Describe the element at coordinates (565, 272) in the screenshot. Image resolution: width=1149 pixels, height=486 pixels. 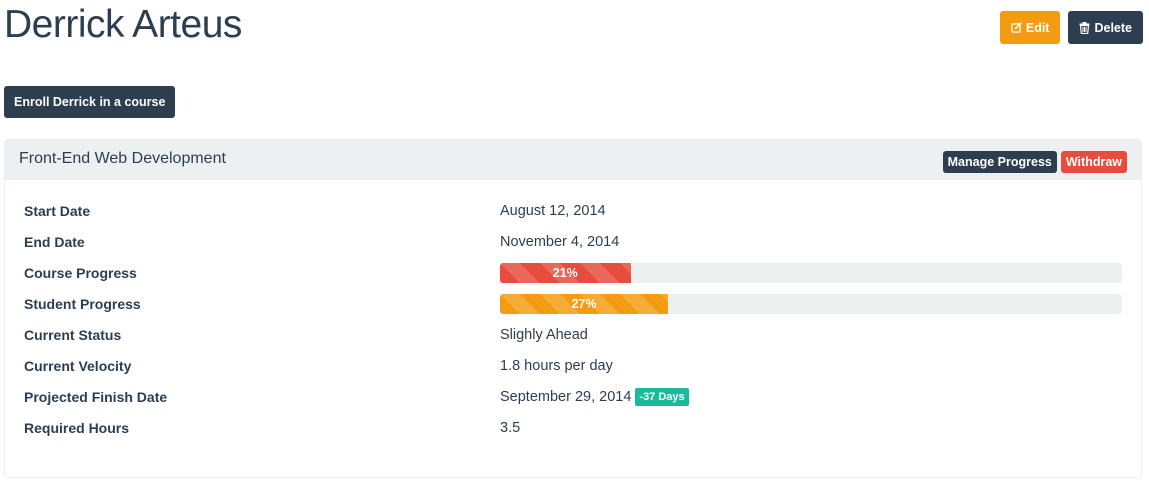
I see `course-progress-fill: 21%` at that location.